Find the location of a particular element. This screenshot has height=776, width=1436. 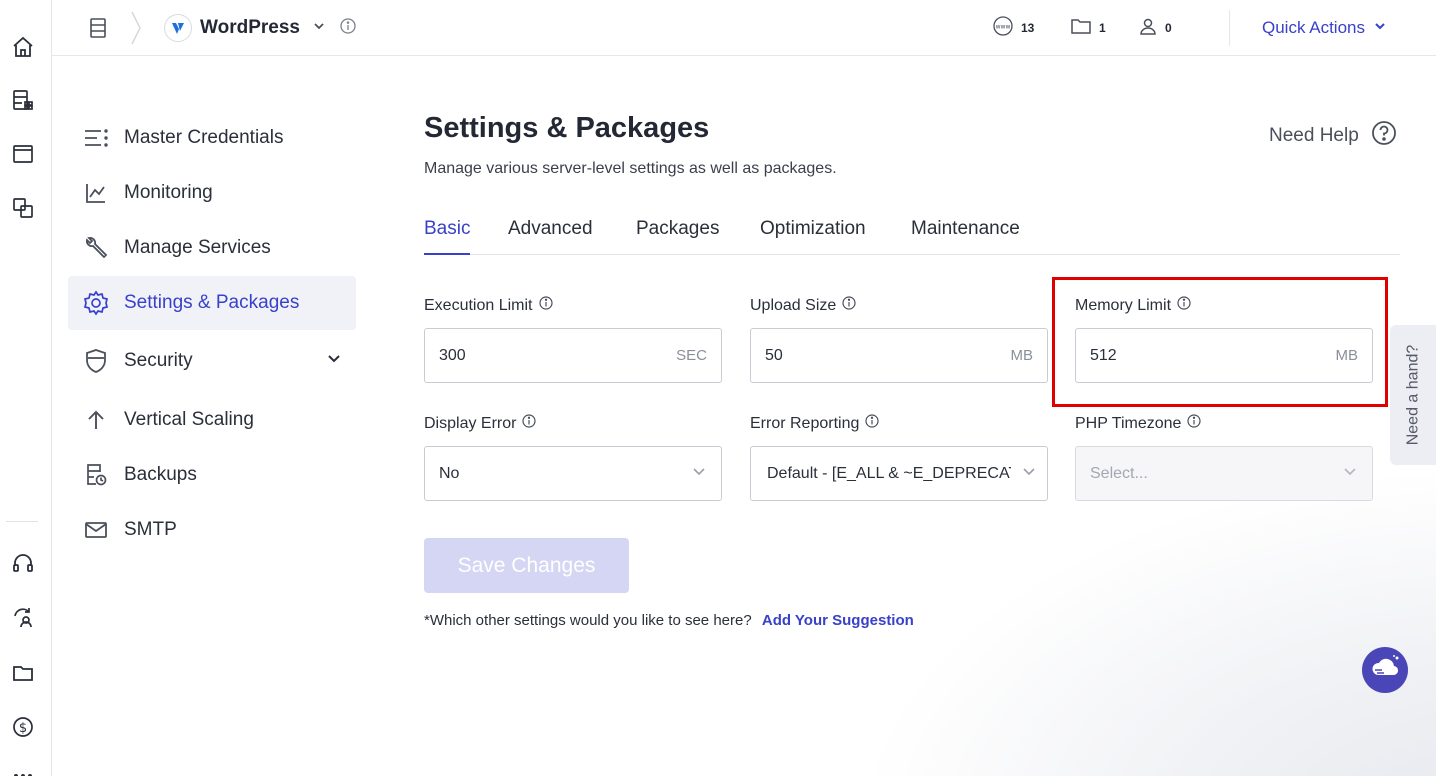

display-error-label: Display Error is located at coordinates (480, 423).